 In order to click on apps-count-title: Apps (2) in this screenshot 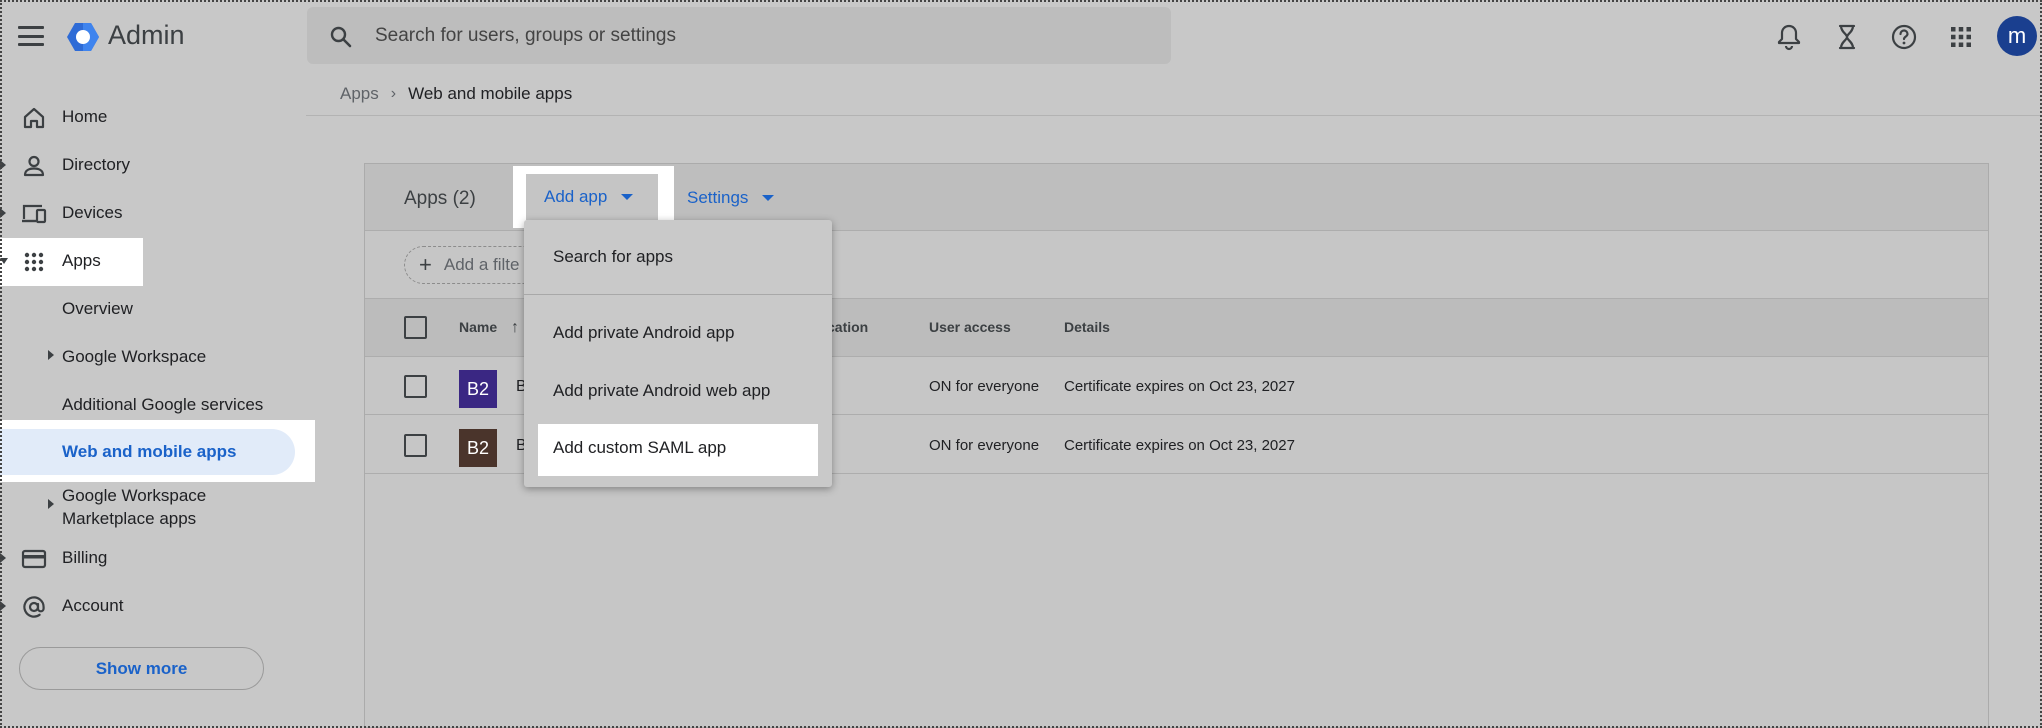, I will do `click(440, 198)`.